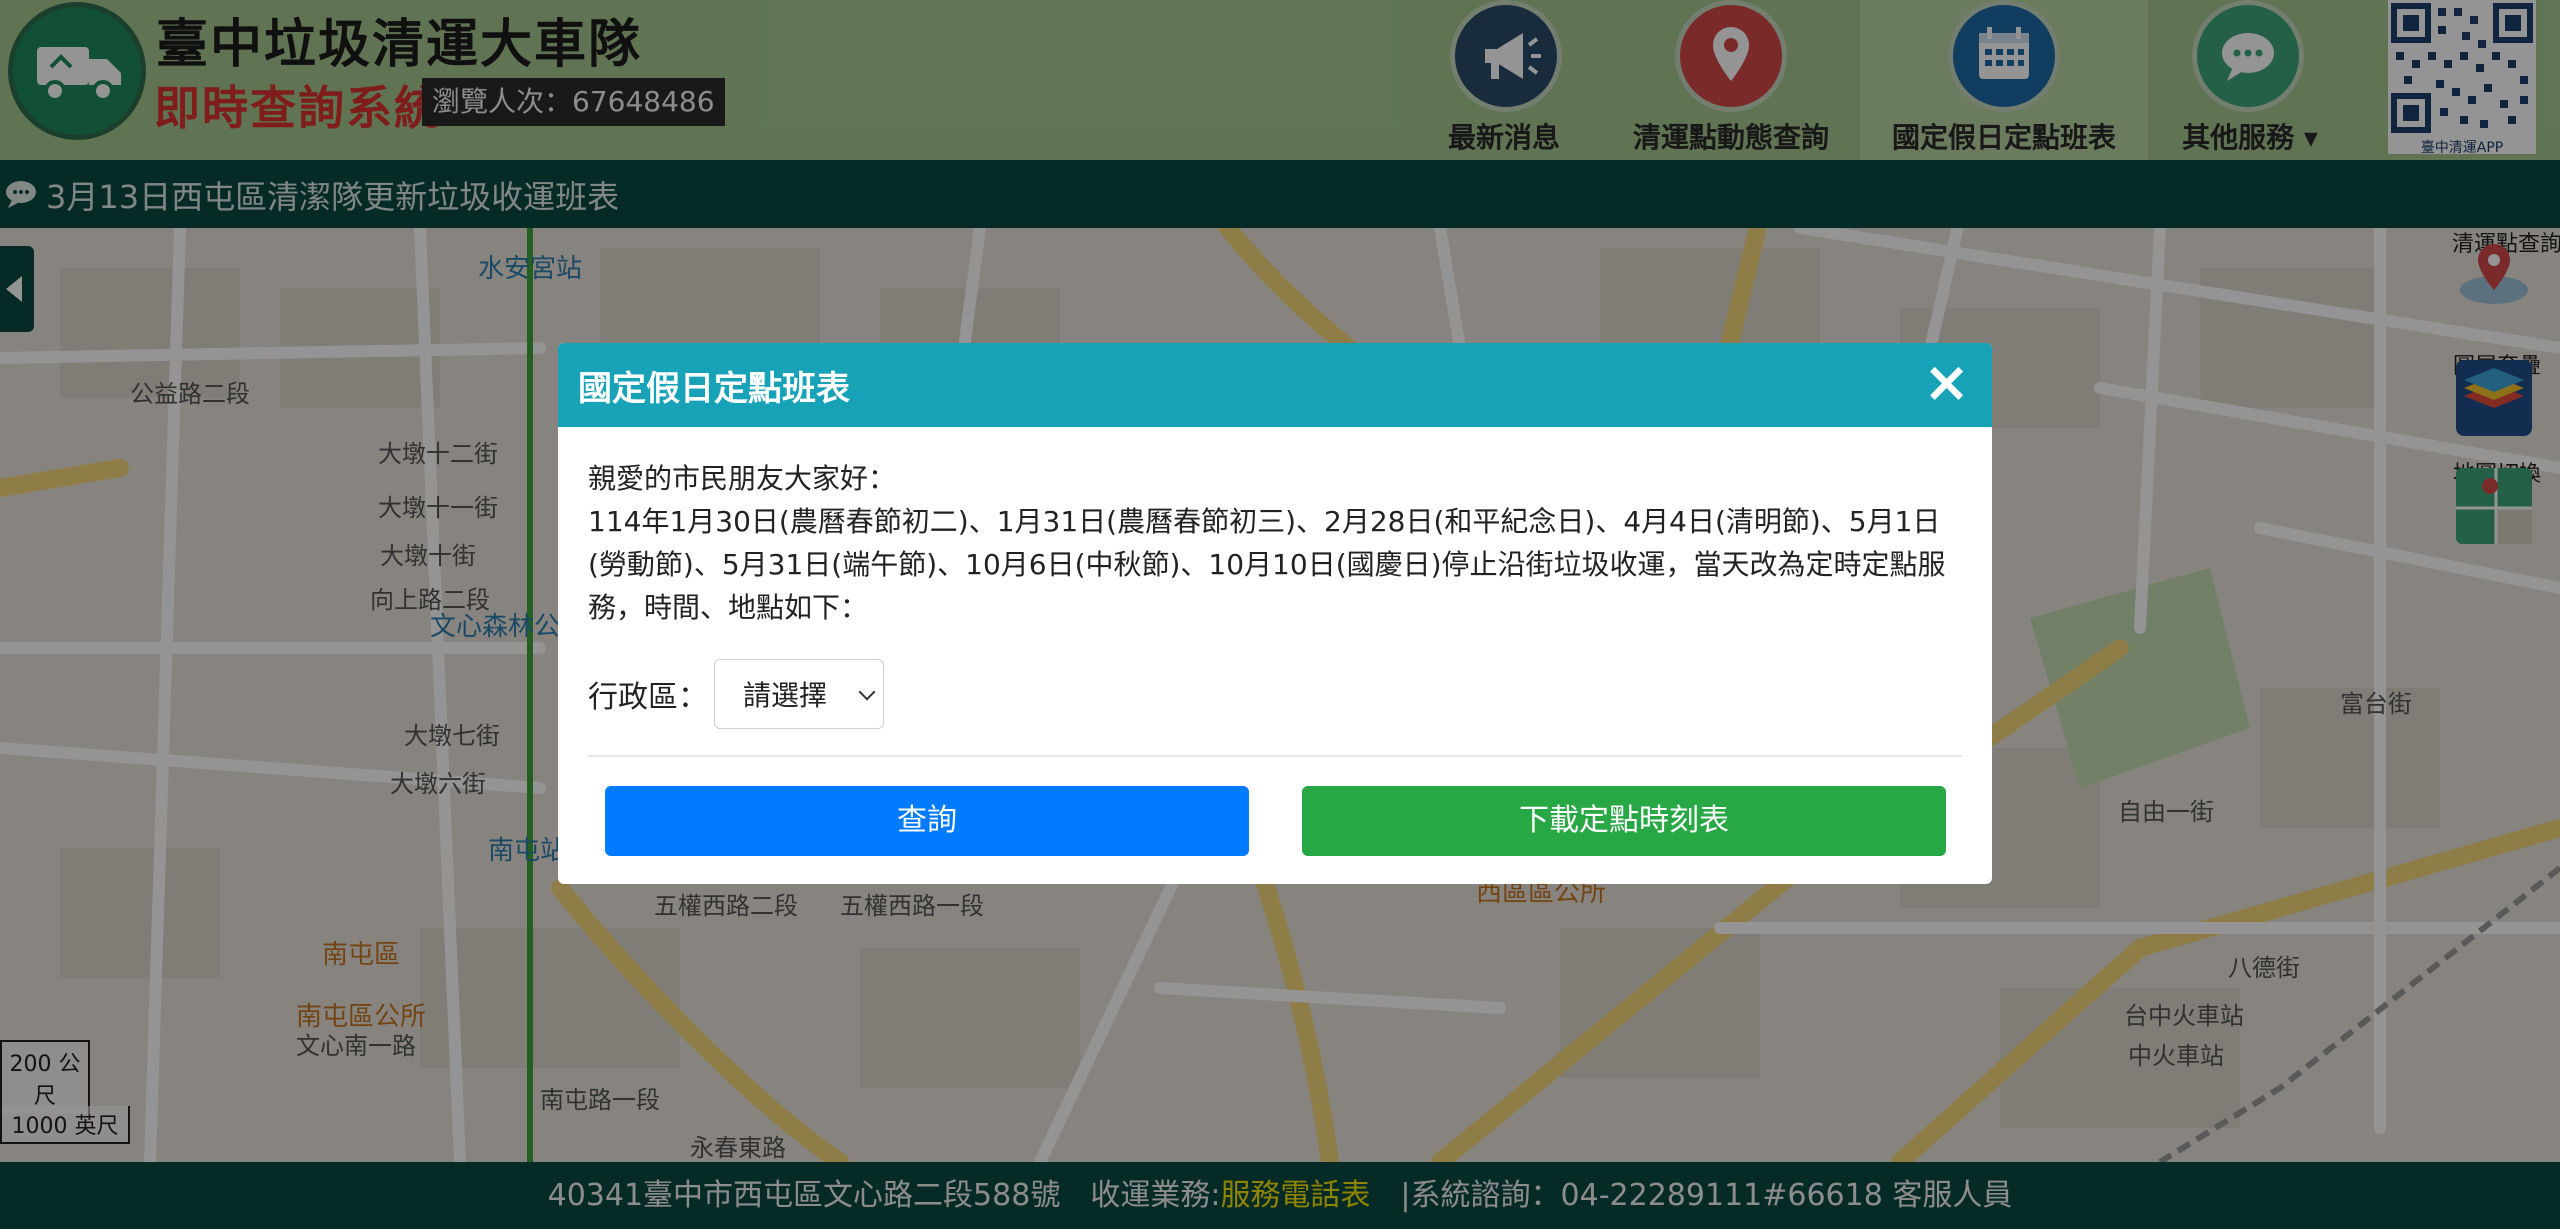  I want to click on district-filter: 行政區： 請選擇, so click(736, 694).